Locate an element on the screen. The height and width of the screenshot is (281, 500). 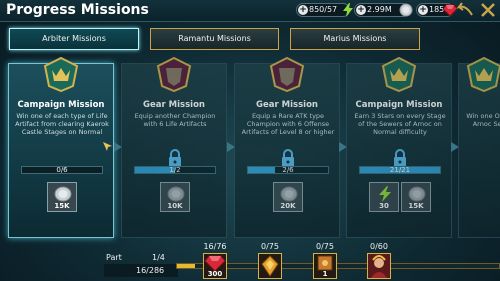
energy-counter: + 850/57 is located at coordinates (324, 10).